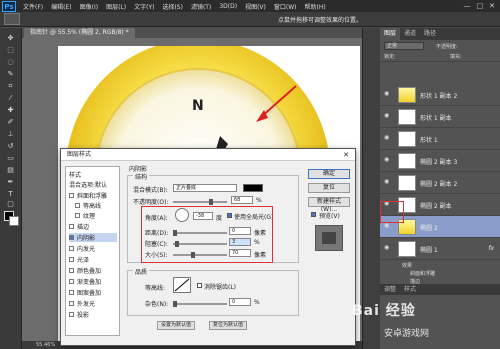  What do you see at coordinates (85, 281) in the screenshot?
I see `style-item-gradient-overlay: 渐变叠加` at bounding box center [85, 281].